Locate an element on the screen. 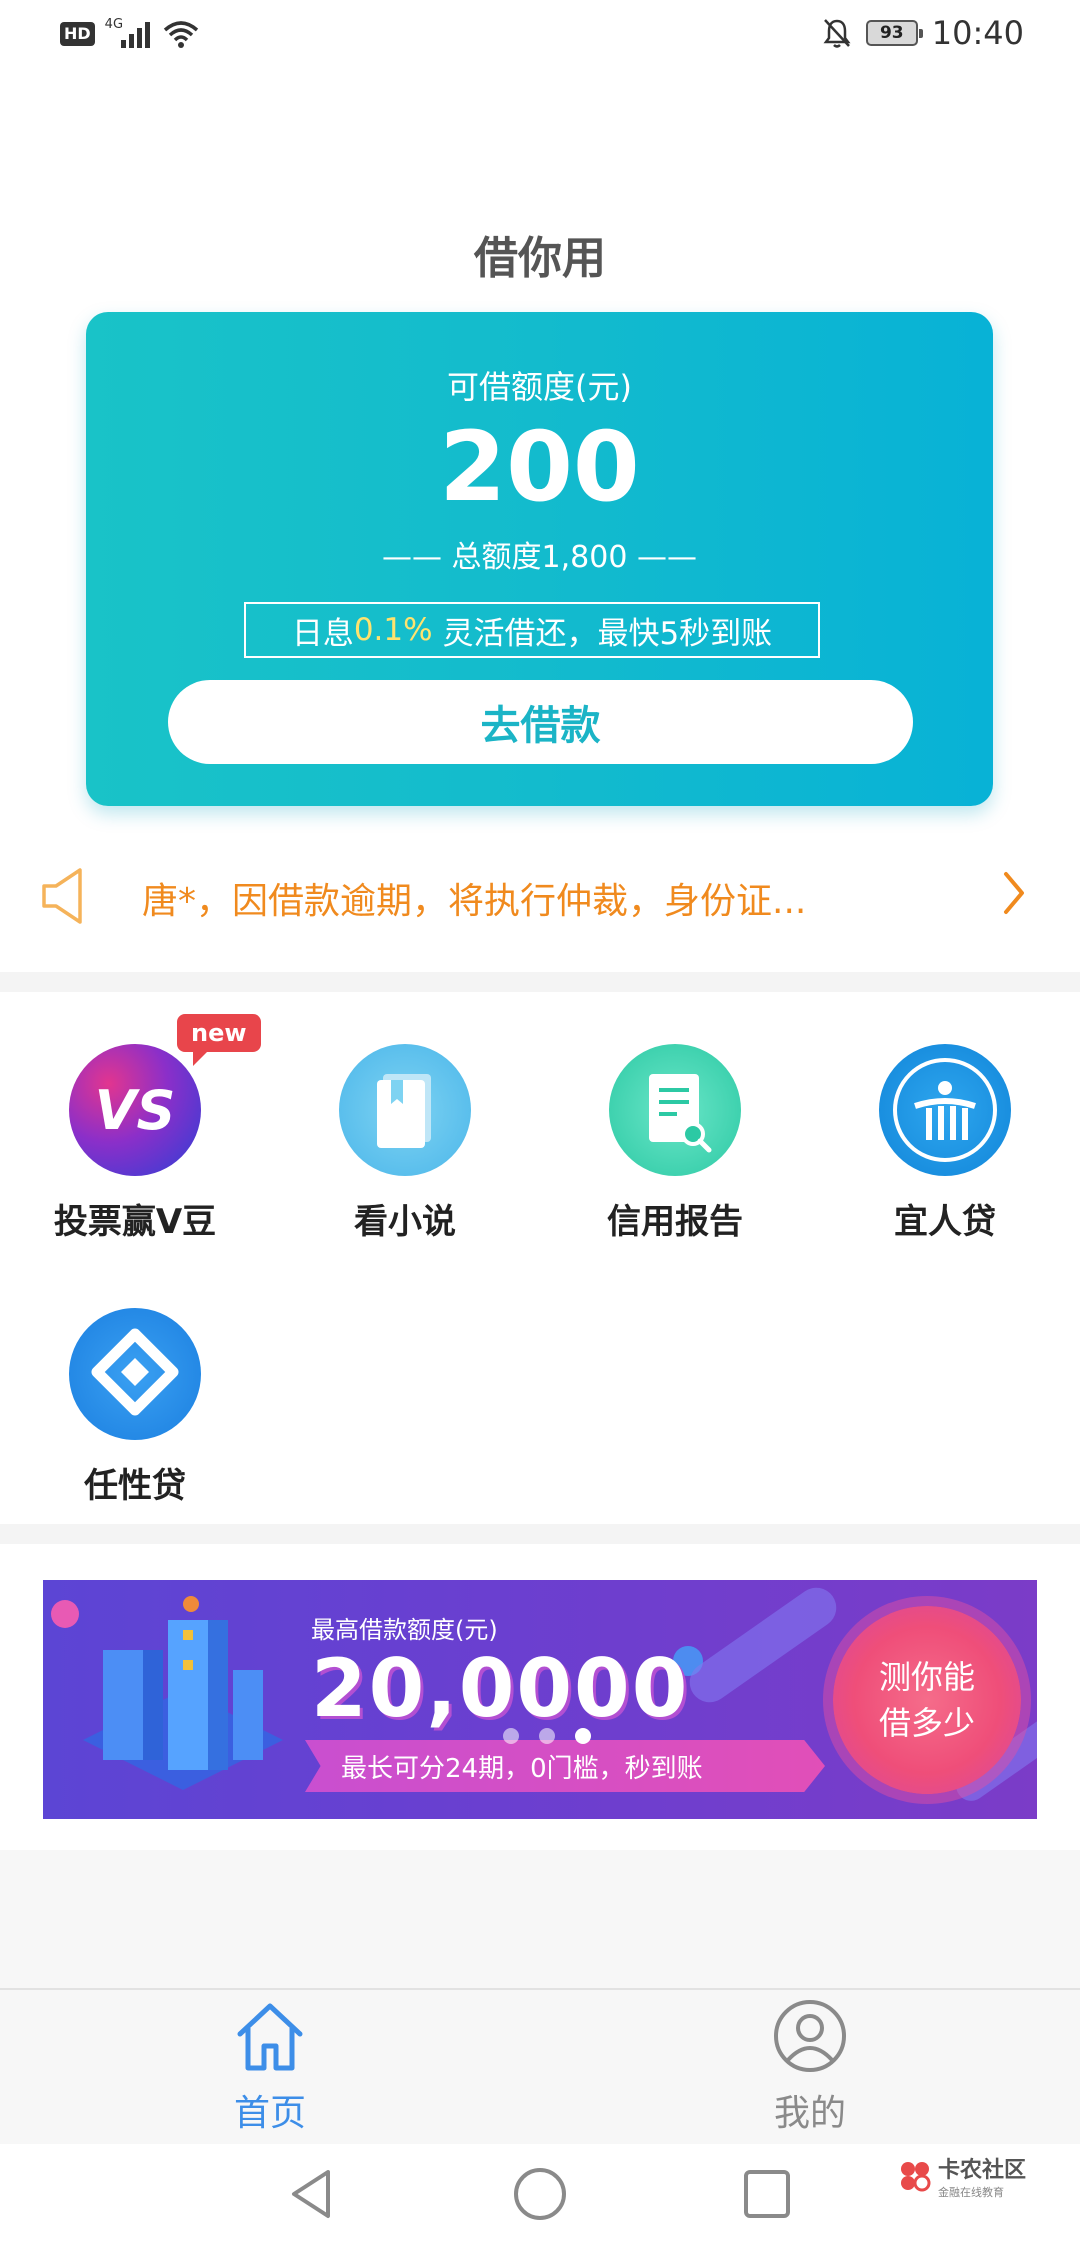  service-item-credit-report: 信用报告 is located at coordinates (675, 1143).